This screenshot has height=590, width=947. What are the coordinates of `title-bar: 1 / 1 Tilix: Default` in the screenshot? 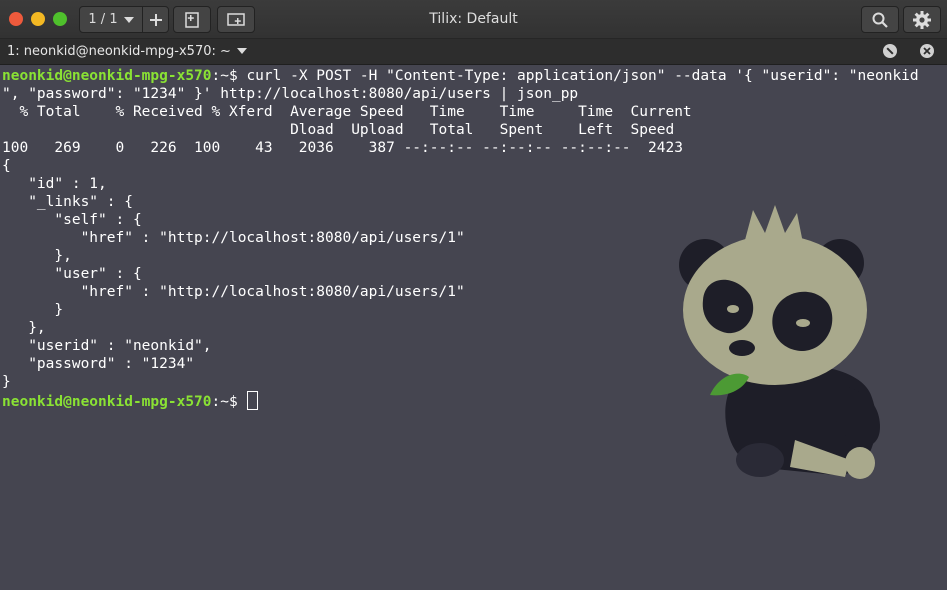 It's located at (473, 19).